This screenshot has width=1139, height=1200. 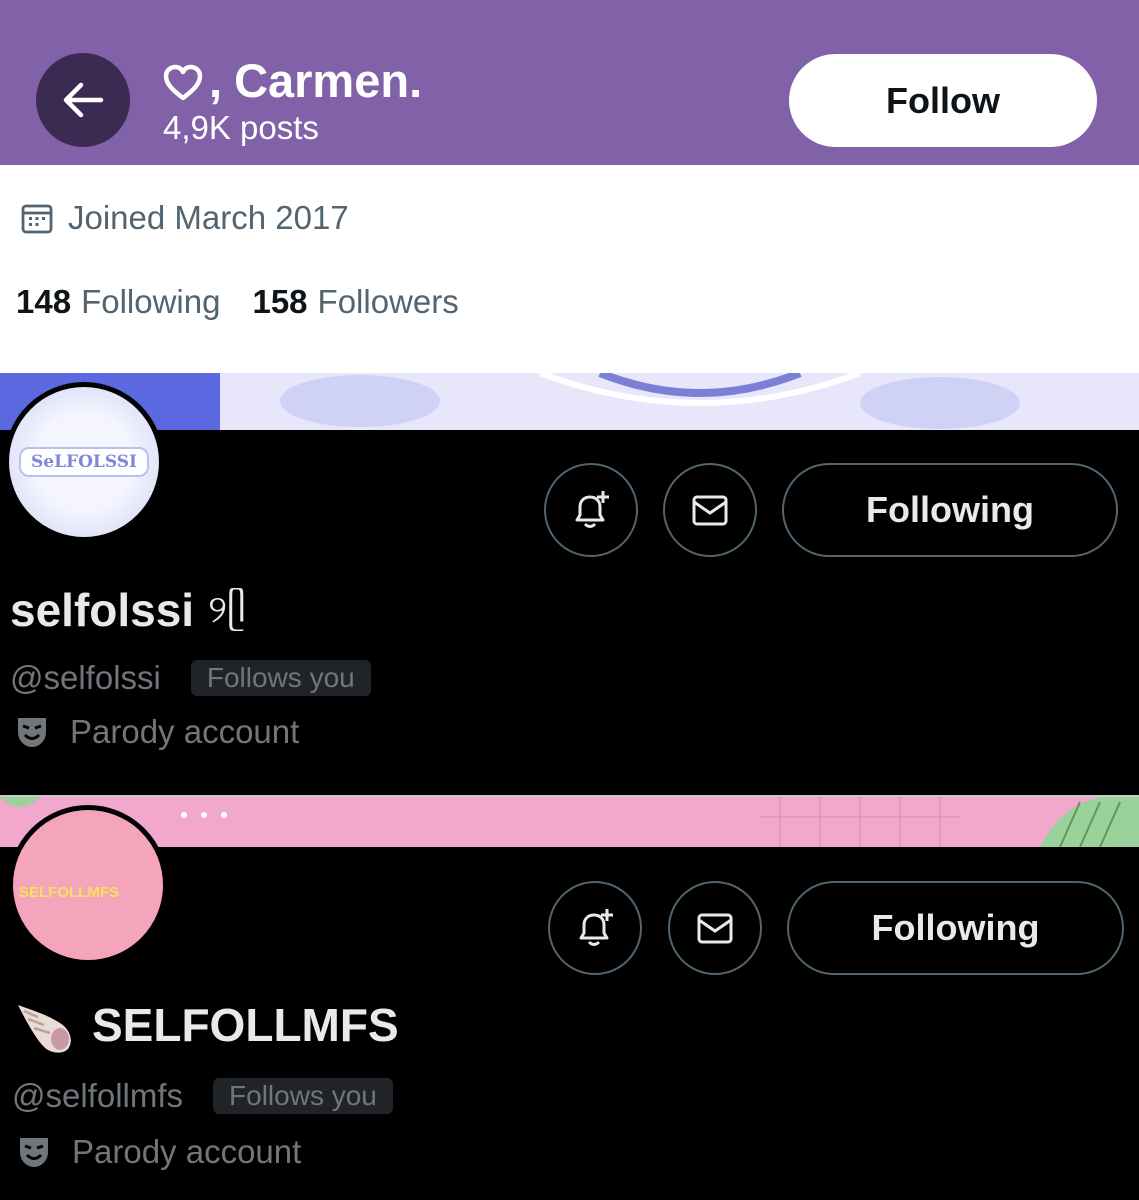 What do you see at coordinates (151, 301) in the screenshot?
I see `following-label: Following` at bounding box center [151, 301].